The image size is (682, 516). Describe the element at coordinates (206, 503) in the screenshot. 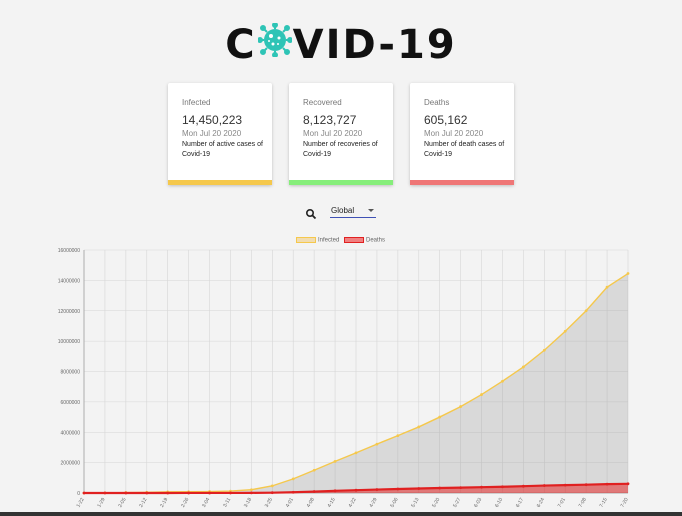

I see `x-tick-label: 3-04` at that location.